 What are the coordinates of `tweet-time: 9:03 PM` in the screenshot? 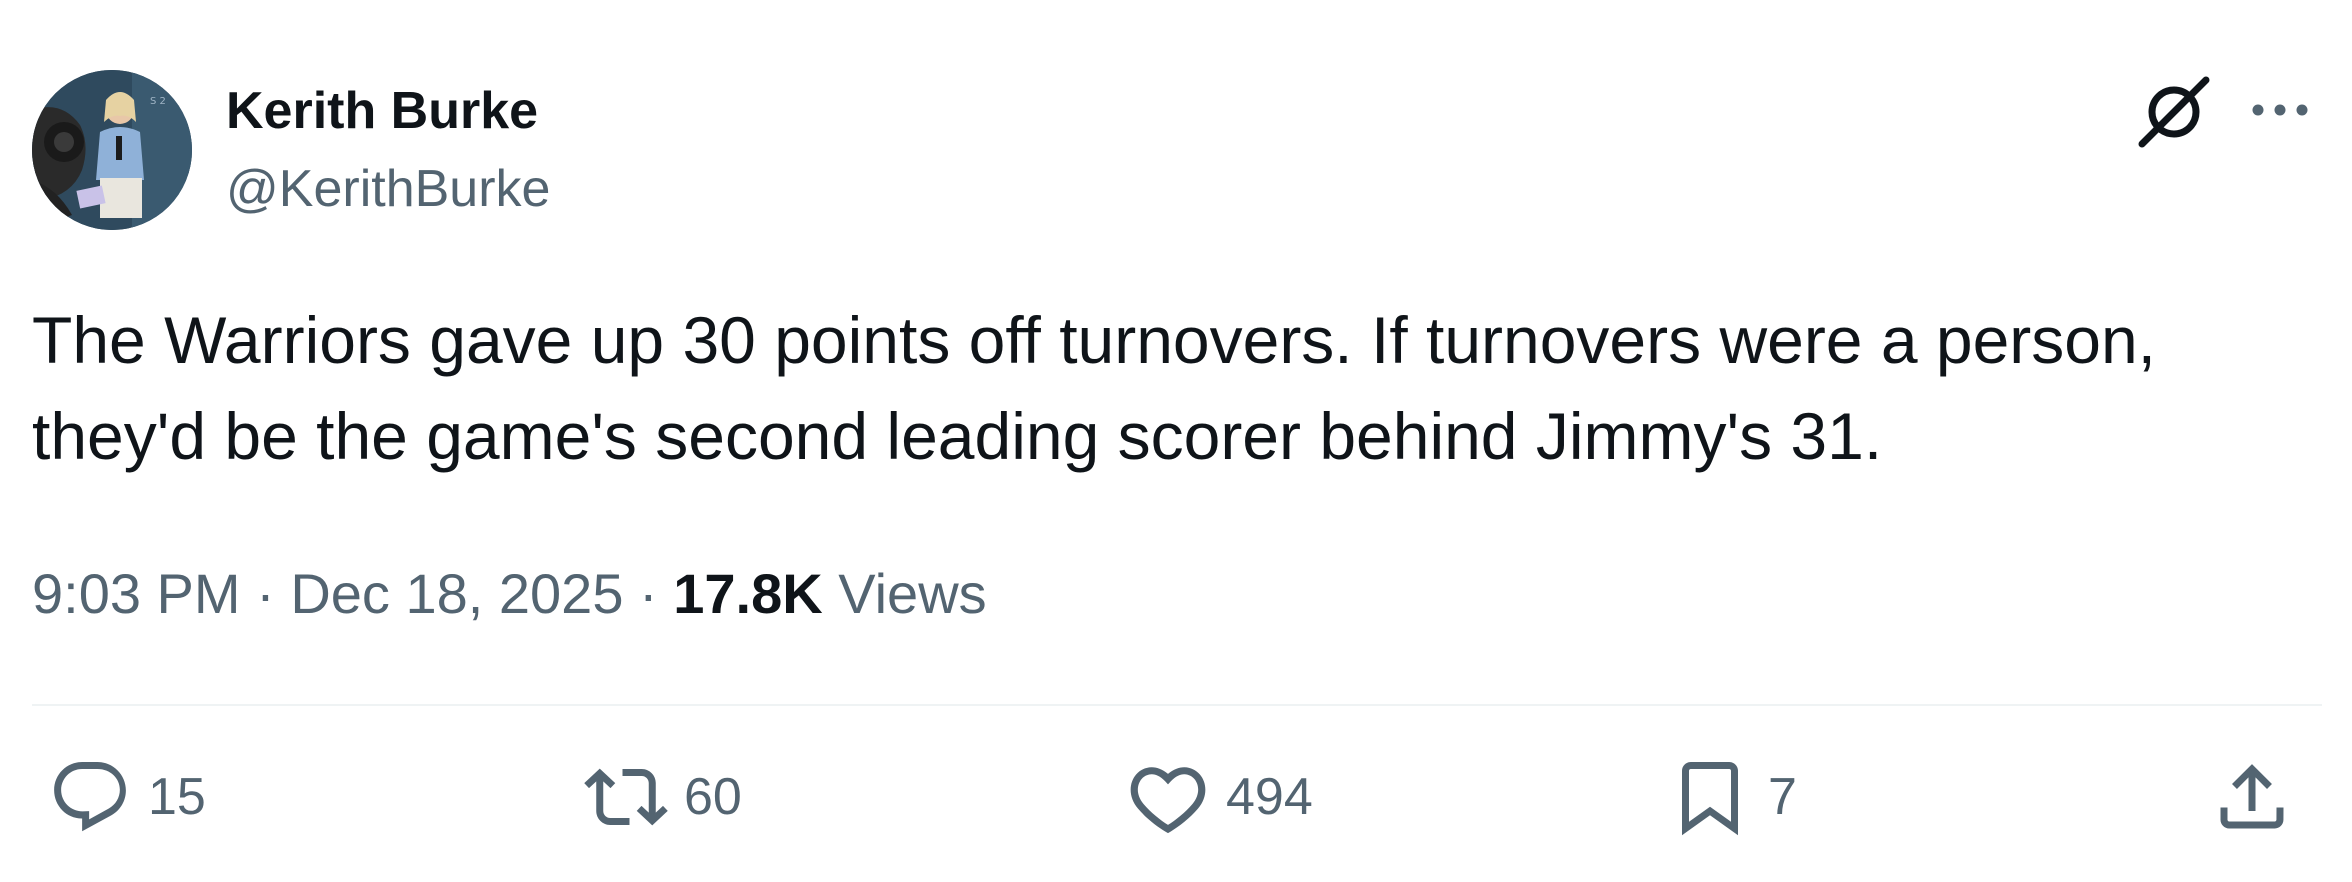 It's located at (136, 593).